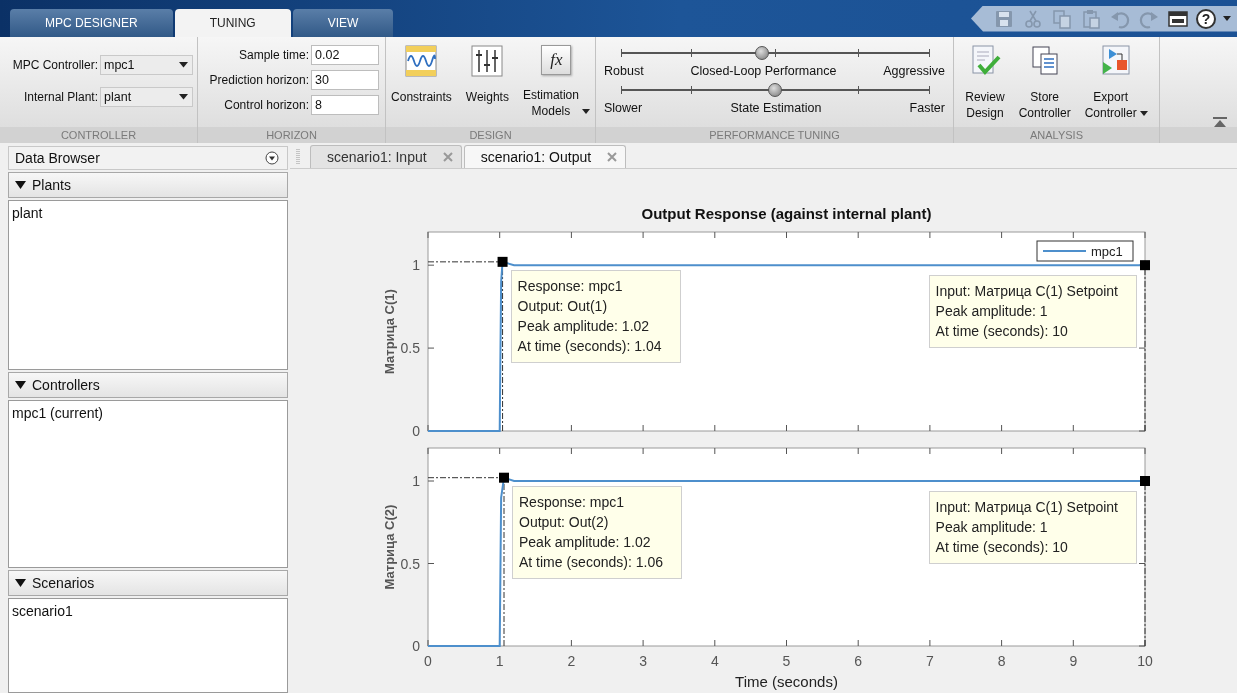 The image size is (1237, 693). I want to click on toolstrip-button: fx Estimation Models, so click(556, 86).